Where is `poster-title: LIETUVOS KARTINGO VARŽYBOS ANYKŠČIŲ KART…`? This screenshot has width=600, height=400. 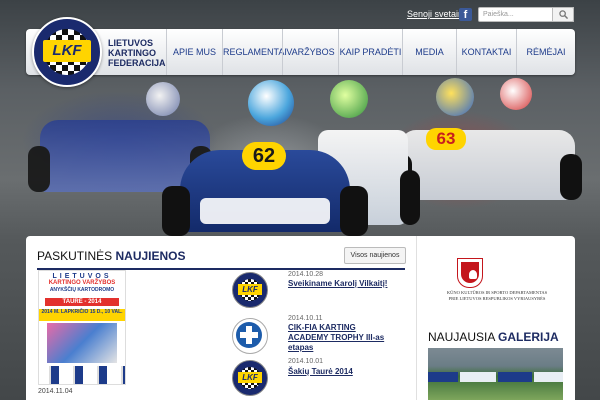
poster-title: LIETUVOS KARTINGO VARŽYBOS ANYKŠČIŲ KART… is located at coordinates (82, 283).